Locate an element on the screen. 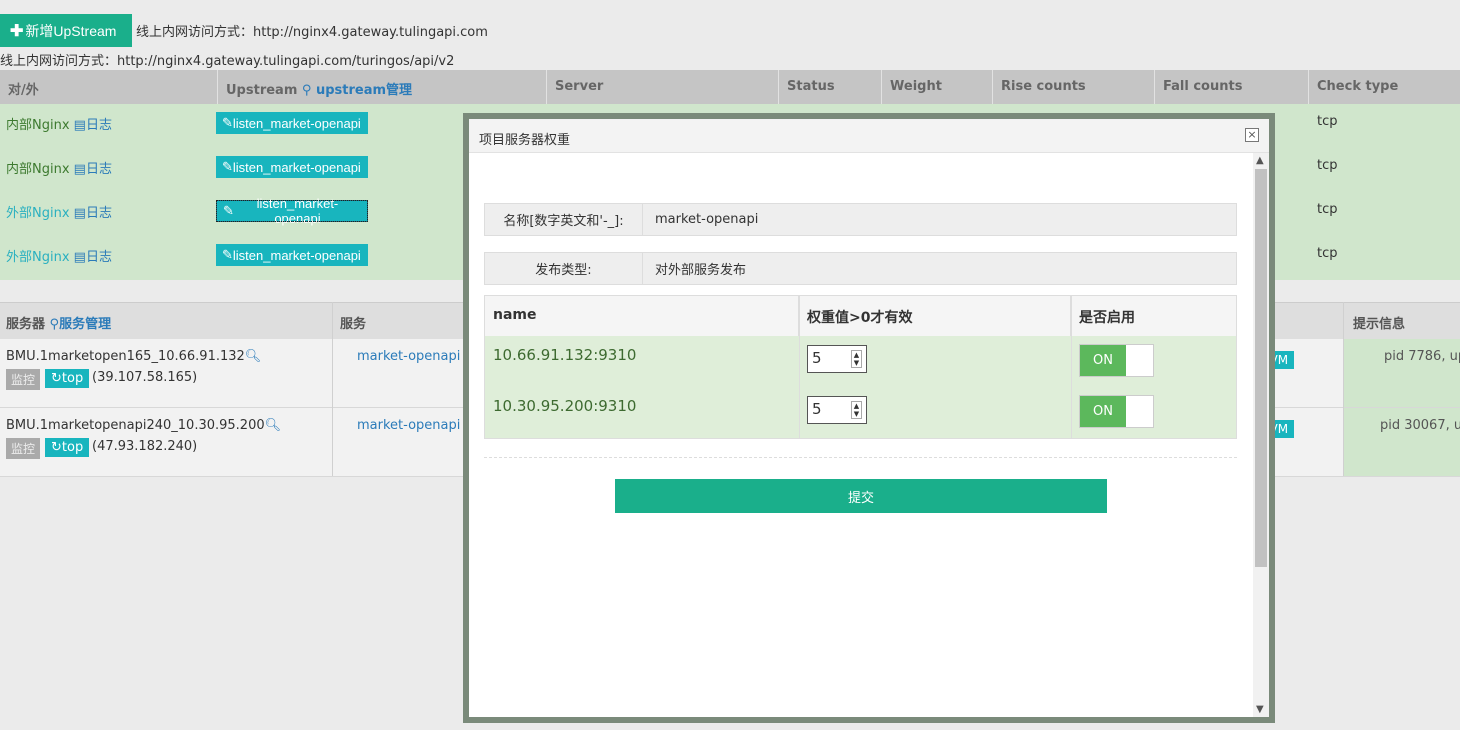 This screenshot has height=730, width=1460. server-name: BMU.1marketopenapi240_10.30.95.200 is located at coordinates (135, 425).